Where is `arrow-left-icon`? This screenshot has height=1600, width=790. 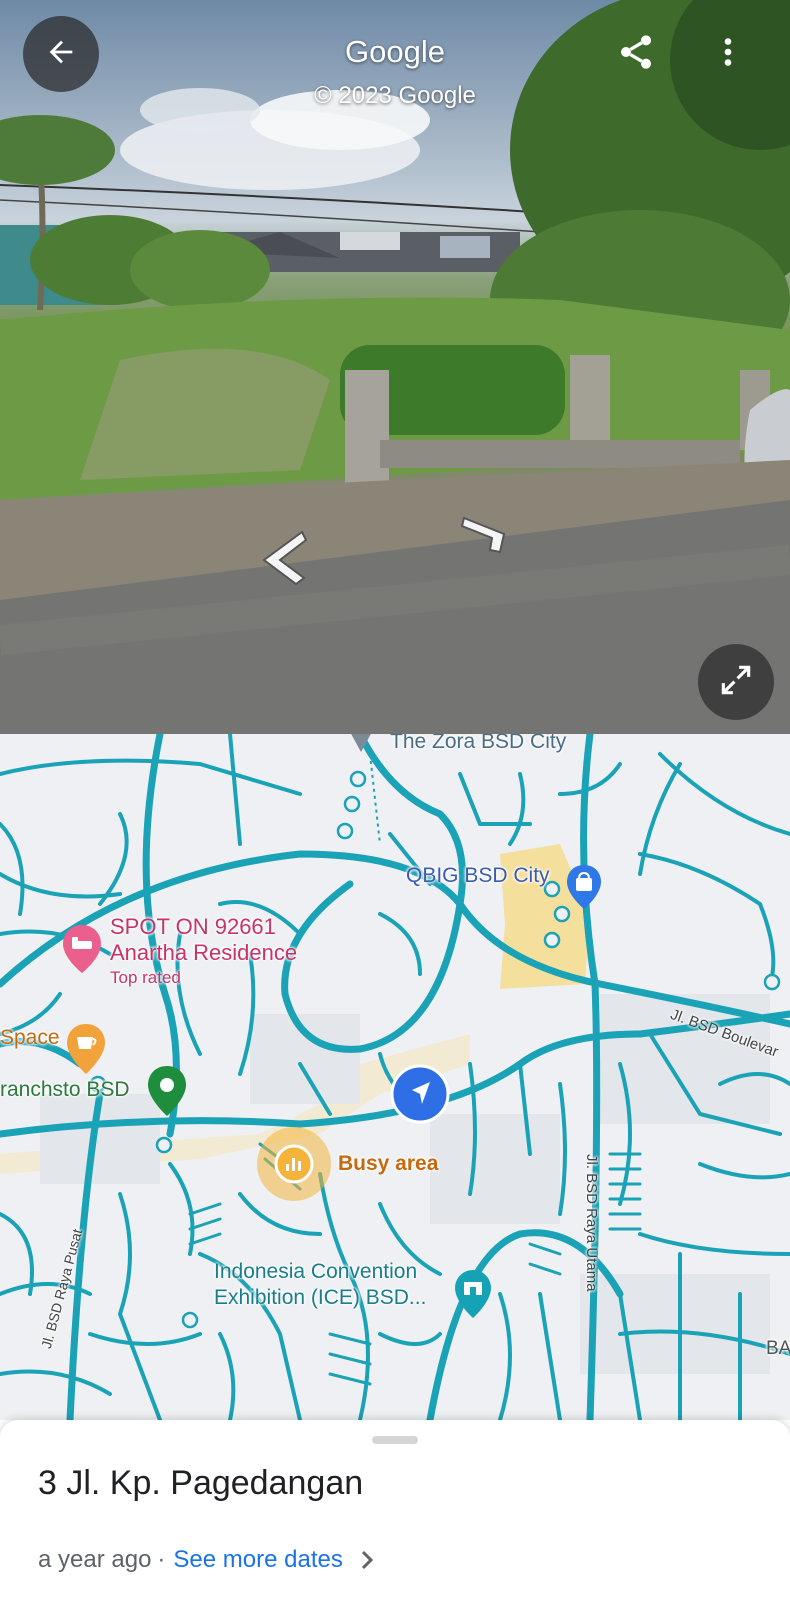 arrow-left-icon is located at coordinates (61, 54).